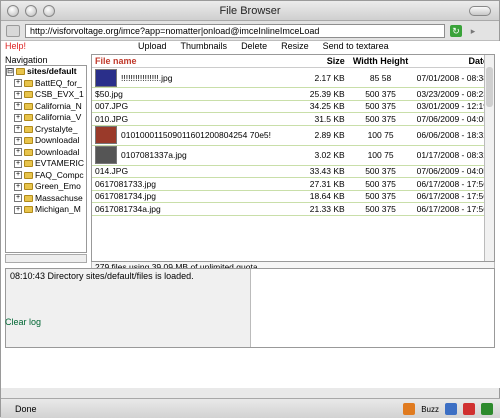 This screenshot has height=418, width=500. I want to click on tree-item-label: Massachuse, so click(59, 197).